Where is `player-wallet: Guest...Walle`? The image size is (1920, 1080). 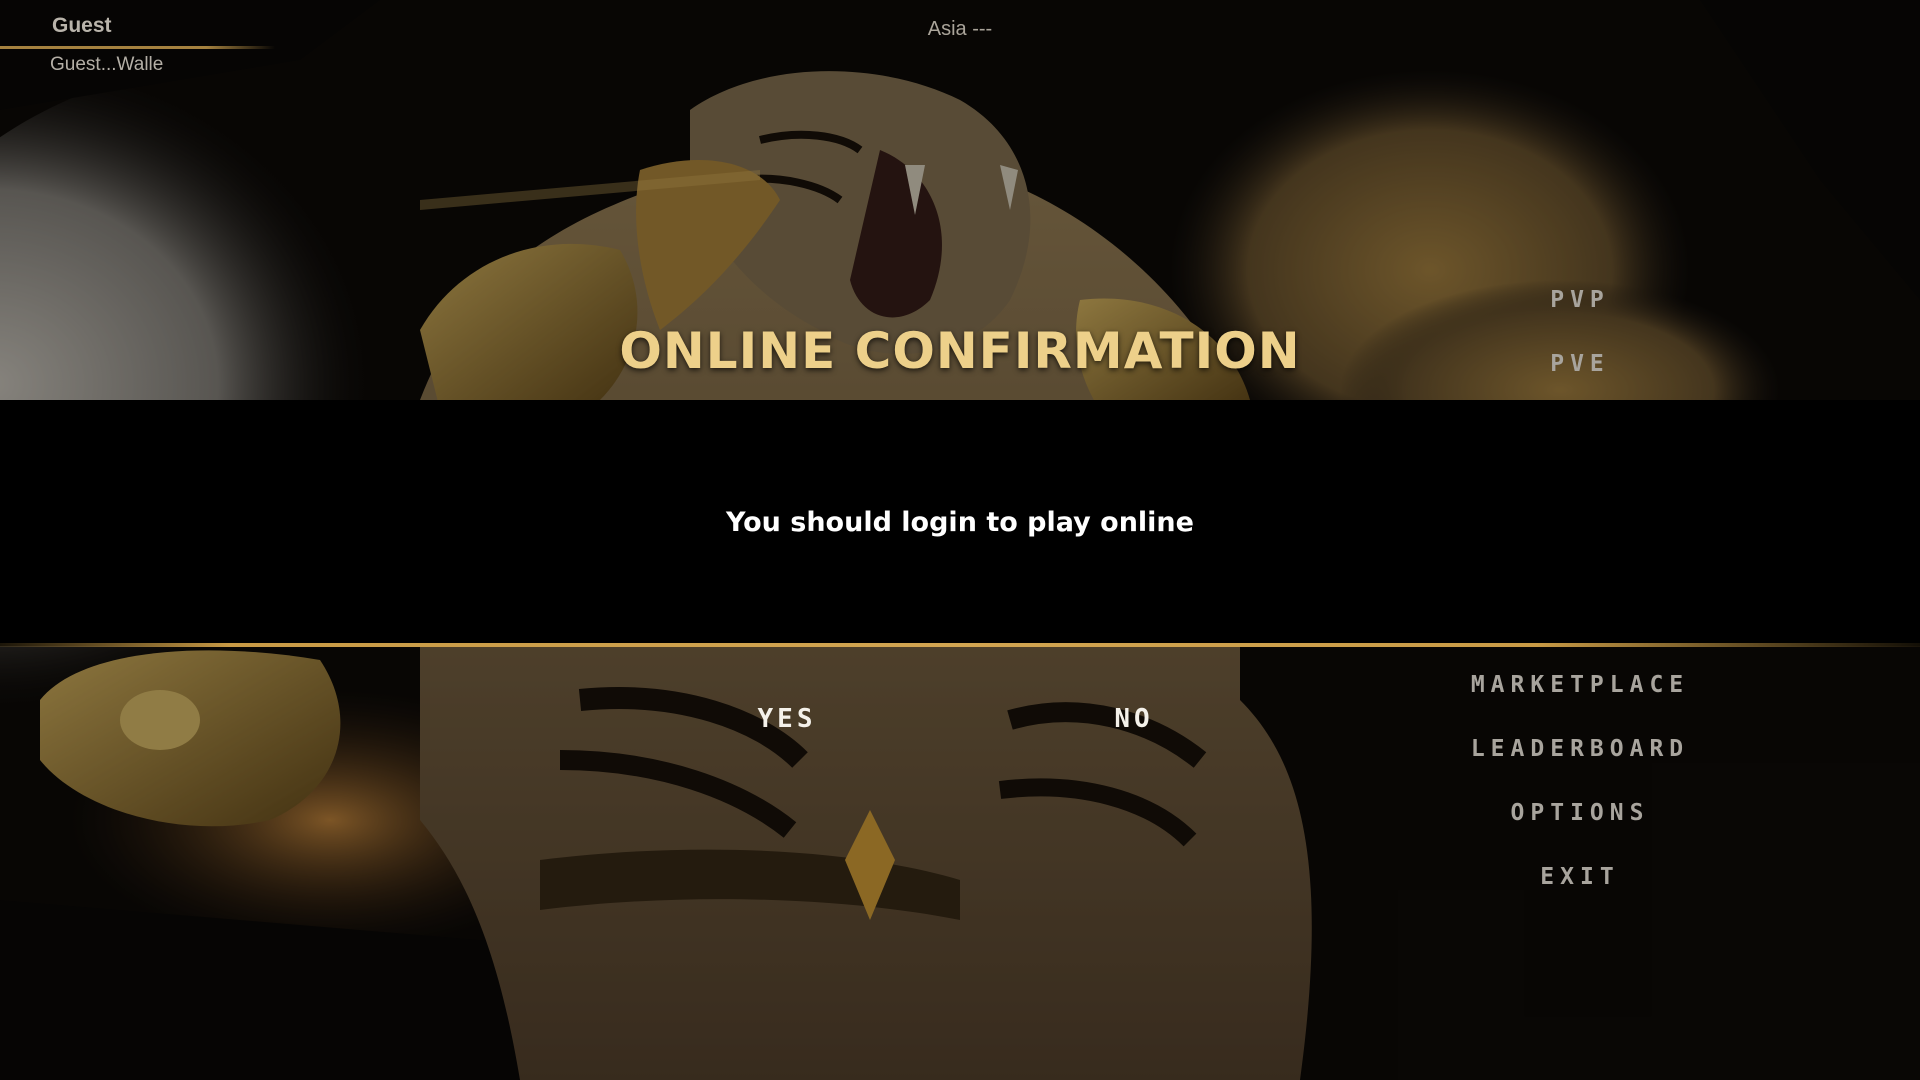
player-wallet: Guest...Walle is located at coordinates (107, 64).